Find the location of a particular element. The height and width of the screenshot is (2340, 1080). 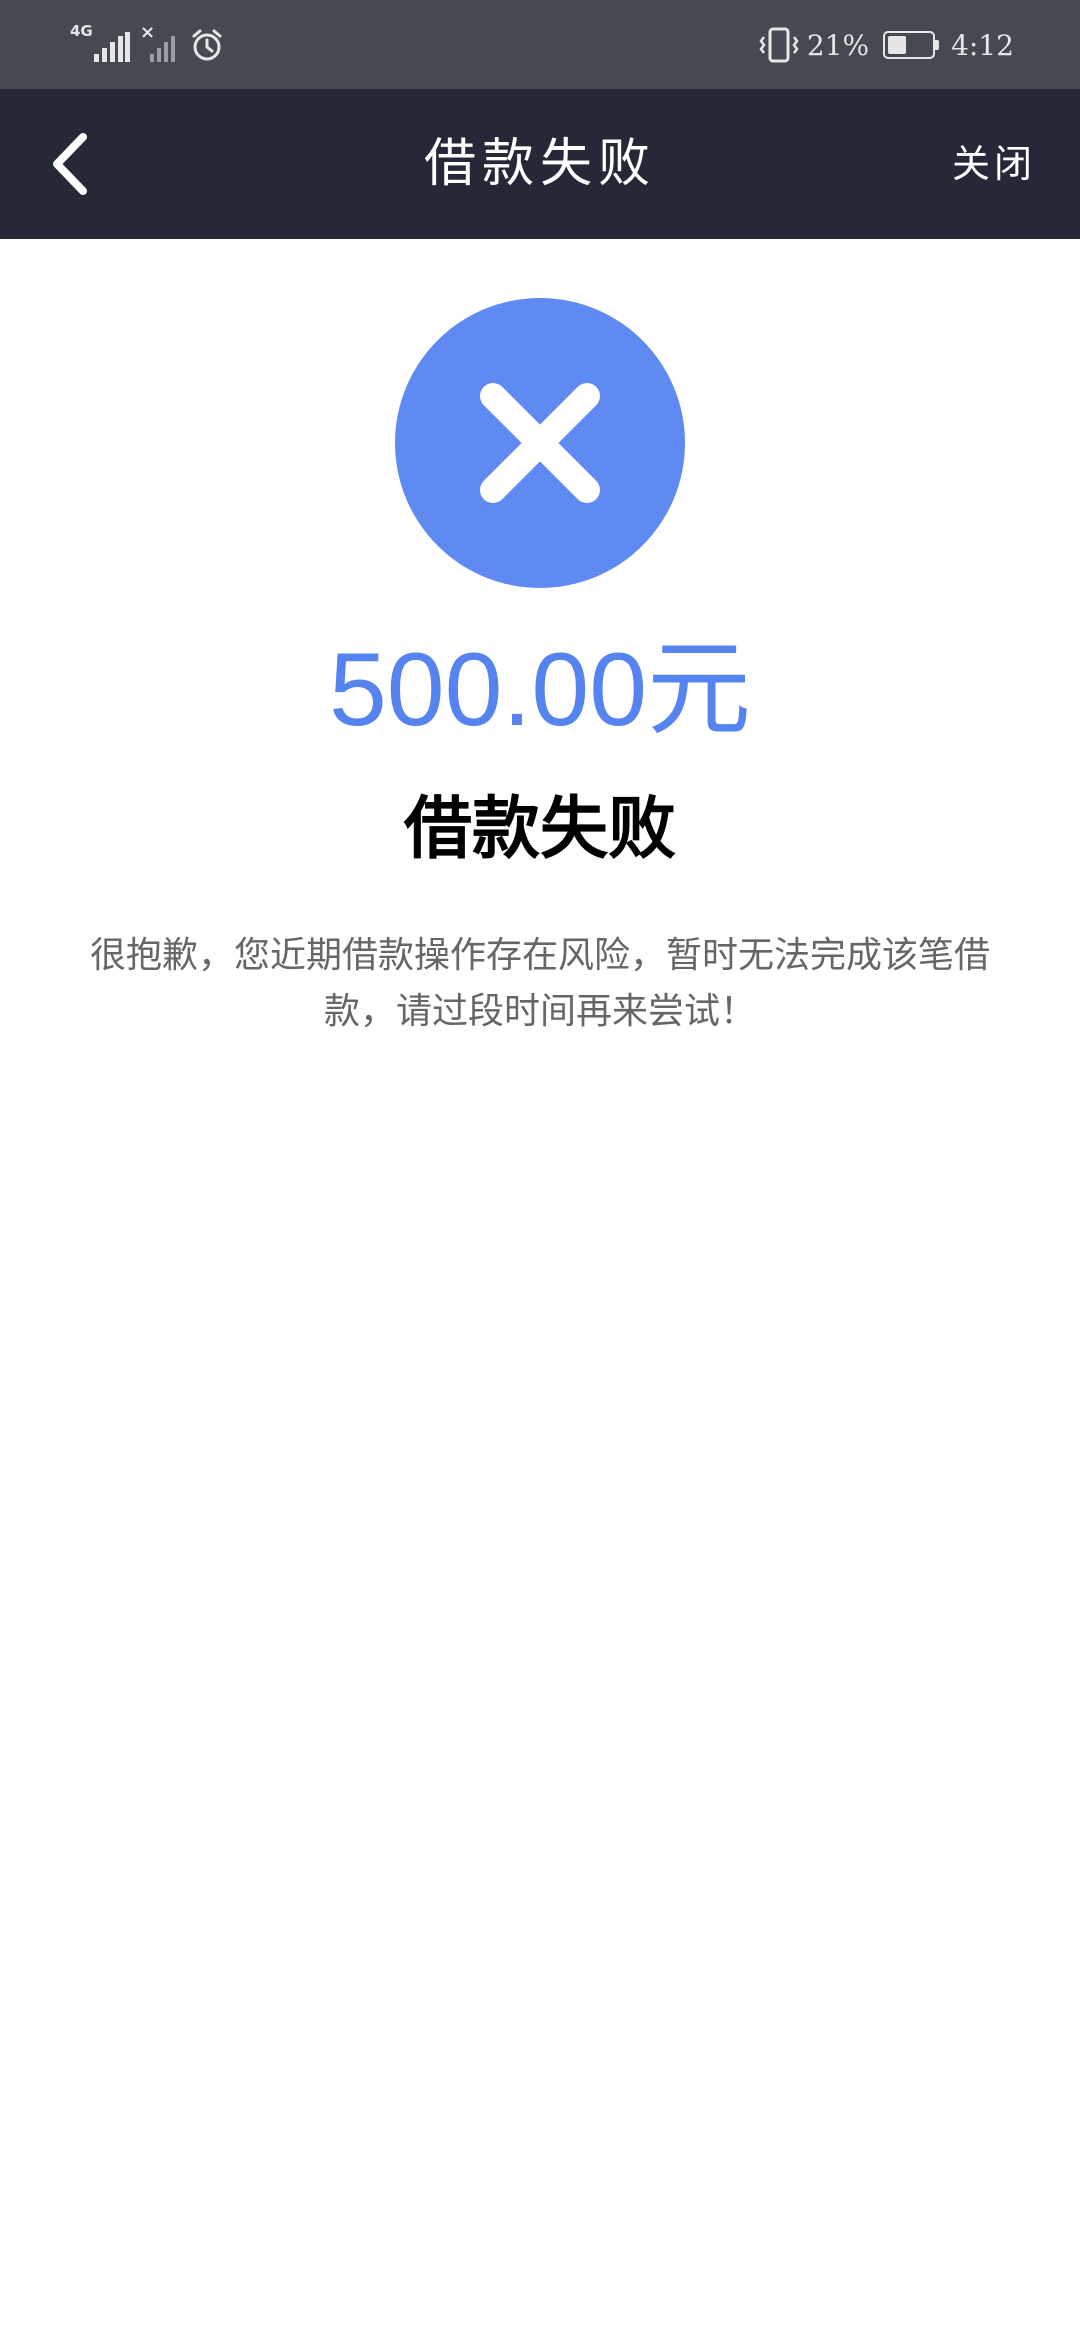

page-title: 借款失败 is located at coordinates (539, 164).